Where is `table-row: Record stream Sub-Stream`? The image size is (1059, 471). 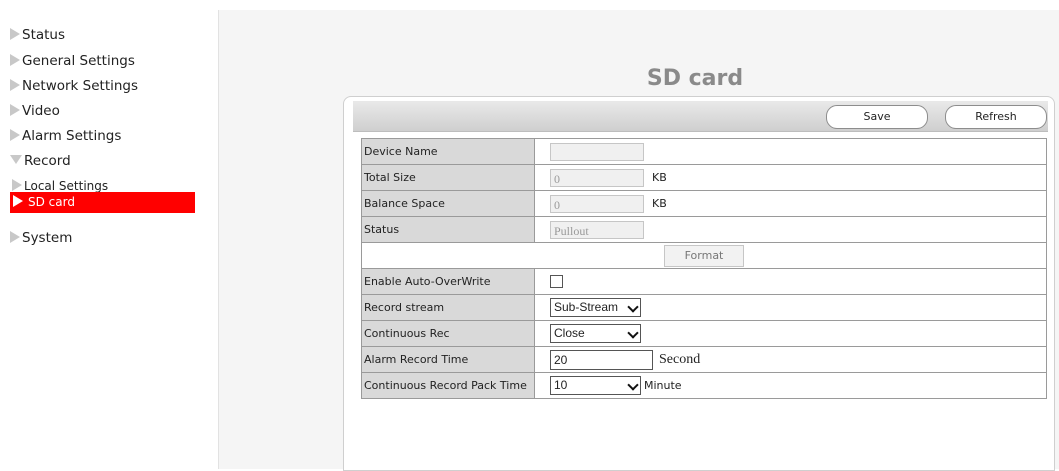 table-row: Record stream Sub-Stream is located at coordinates (704, 307).